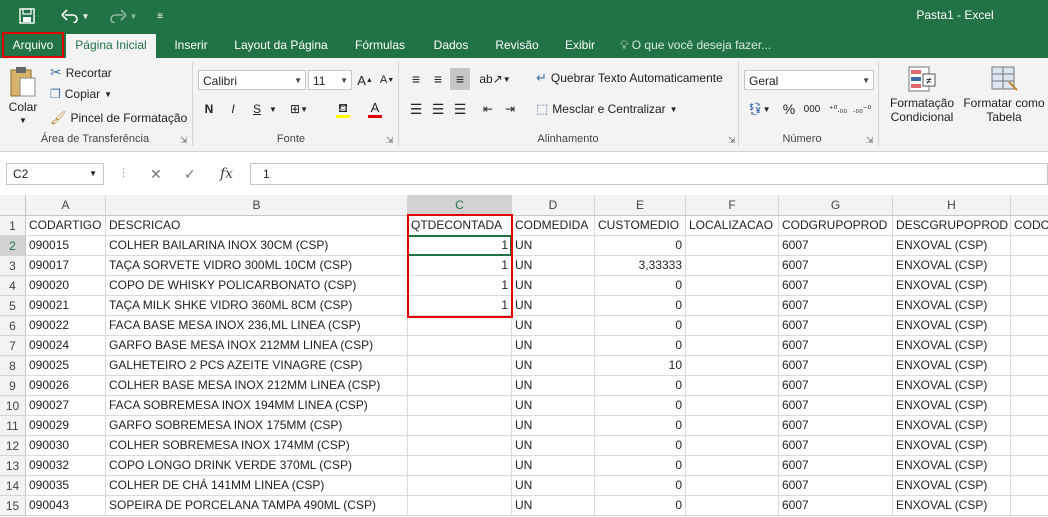 This screenshot has width=1048, height=517. What do you see at coordinates (191, 45) in the screenshot?
I see `tab-inserir: Inserir` at bounding box center [191, 45].